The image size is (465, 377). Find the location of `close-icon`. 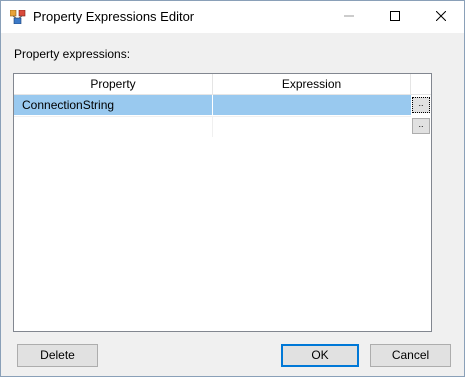

close-icon is located at coordinates (441, 17).